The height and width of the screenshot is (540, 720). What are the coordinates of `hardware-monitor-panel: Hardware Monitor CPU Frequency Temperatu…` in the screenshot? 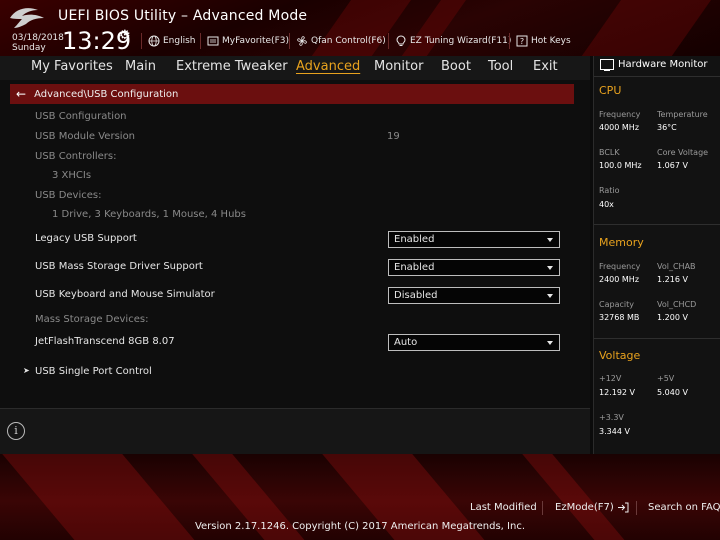 It's located at (656, 255).